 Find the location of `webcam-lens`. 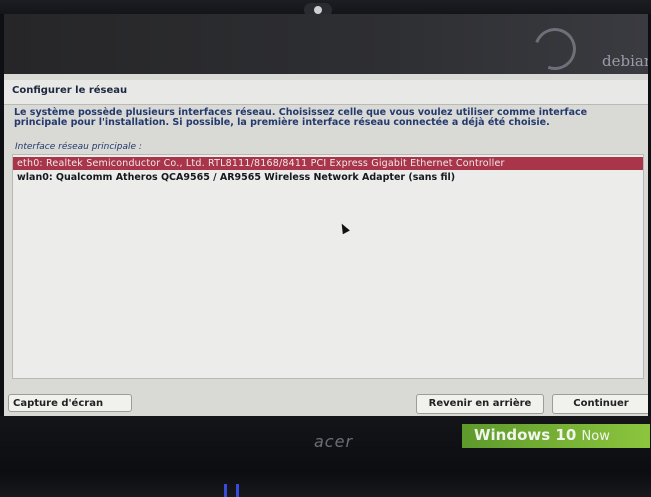

webcam-lens is located at coordinates (318, 10).